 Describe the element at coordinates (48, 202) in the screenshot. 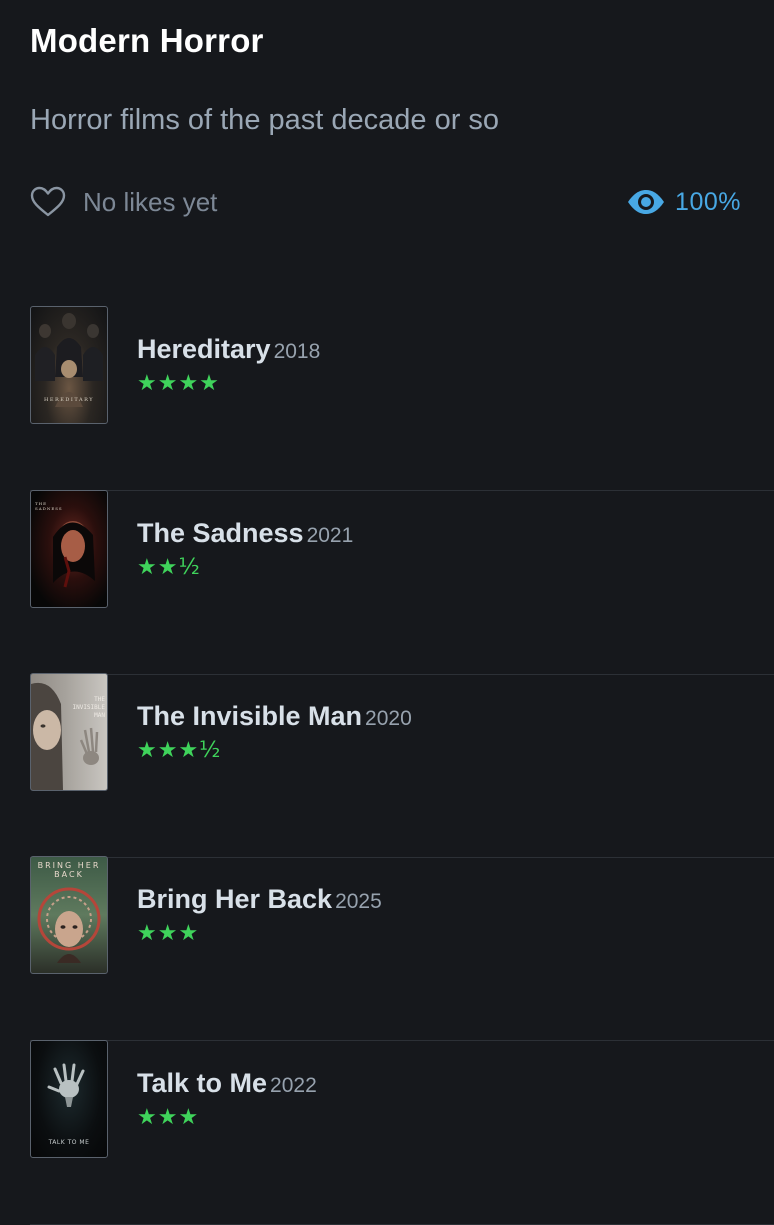

I see `heart-outline-icon` at that location.